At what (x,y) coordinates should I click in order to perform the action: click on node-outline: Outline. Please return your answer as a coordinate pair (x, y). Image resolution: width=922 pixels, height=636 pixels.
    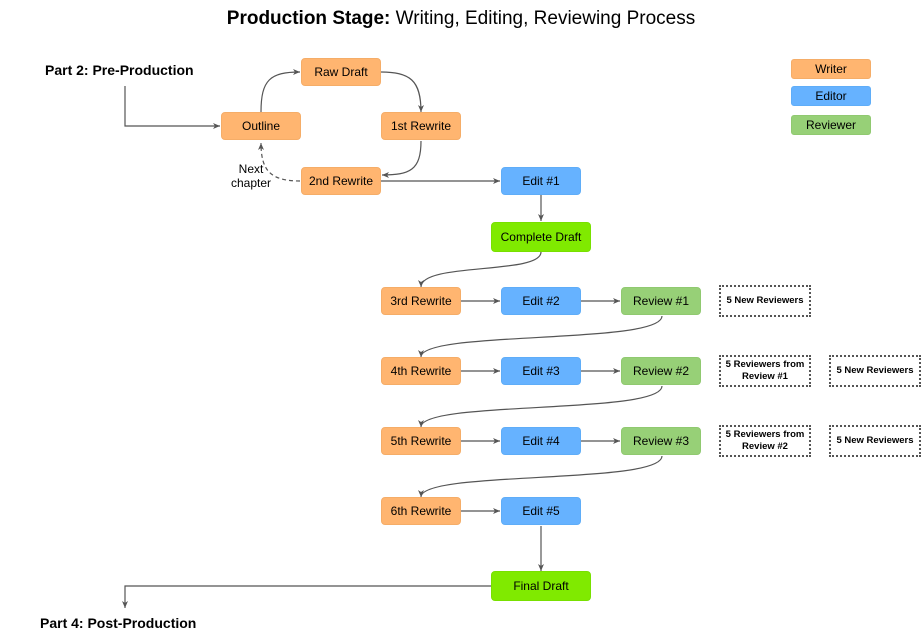
    Looking at the image, I should click on (261, 126).